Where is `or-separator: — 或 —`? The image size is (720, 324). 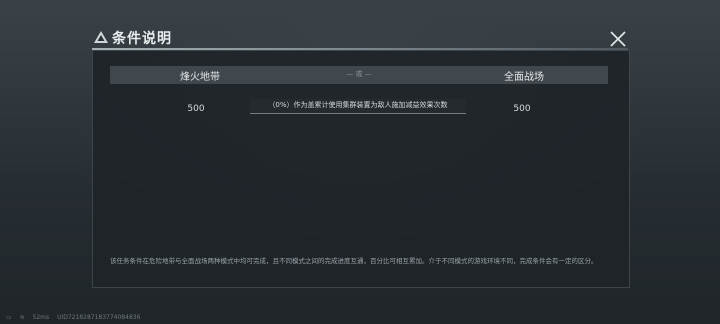 or-separator: — 或 — is located at coordinates (359, 74).